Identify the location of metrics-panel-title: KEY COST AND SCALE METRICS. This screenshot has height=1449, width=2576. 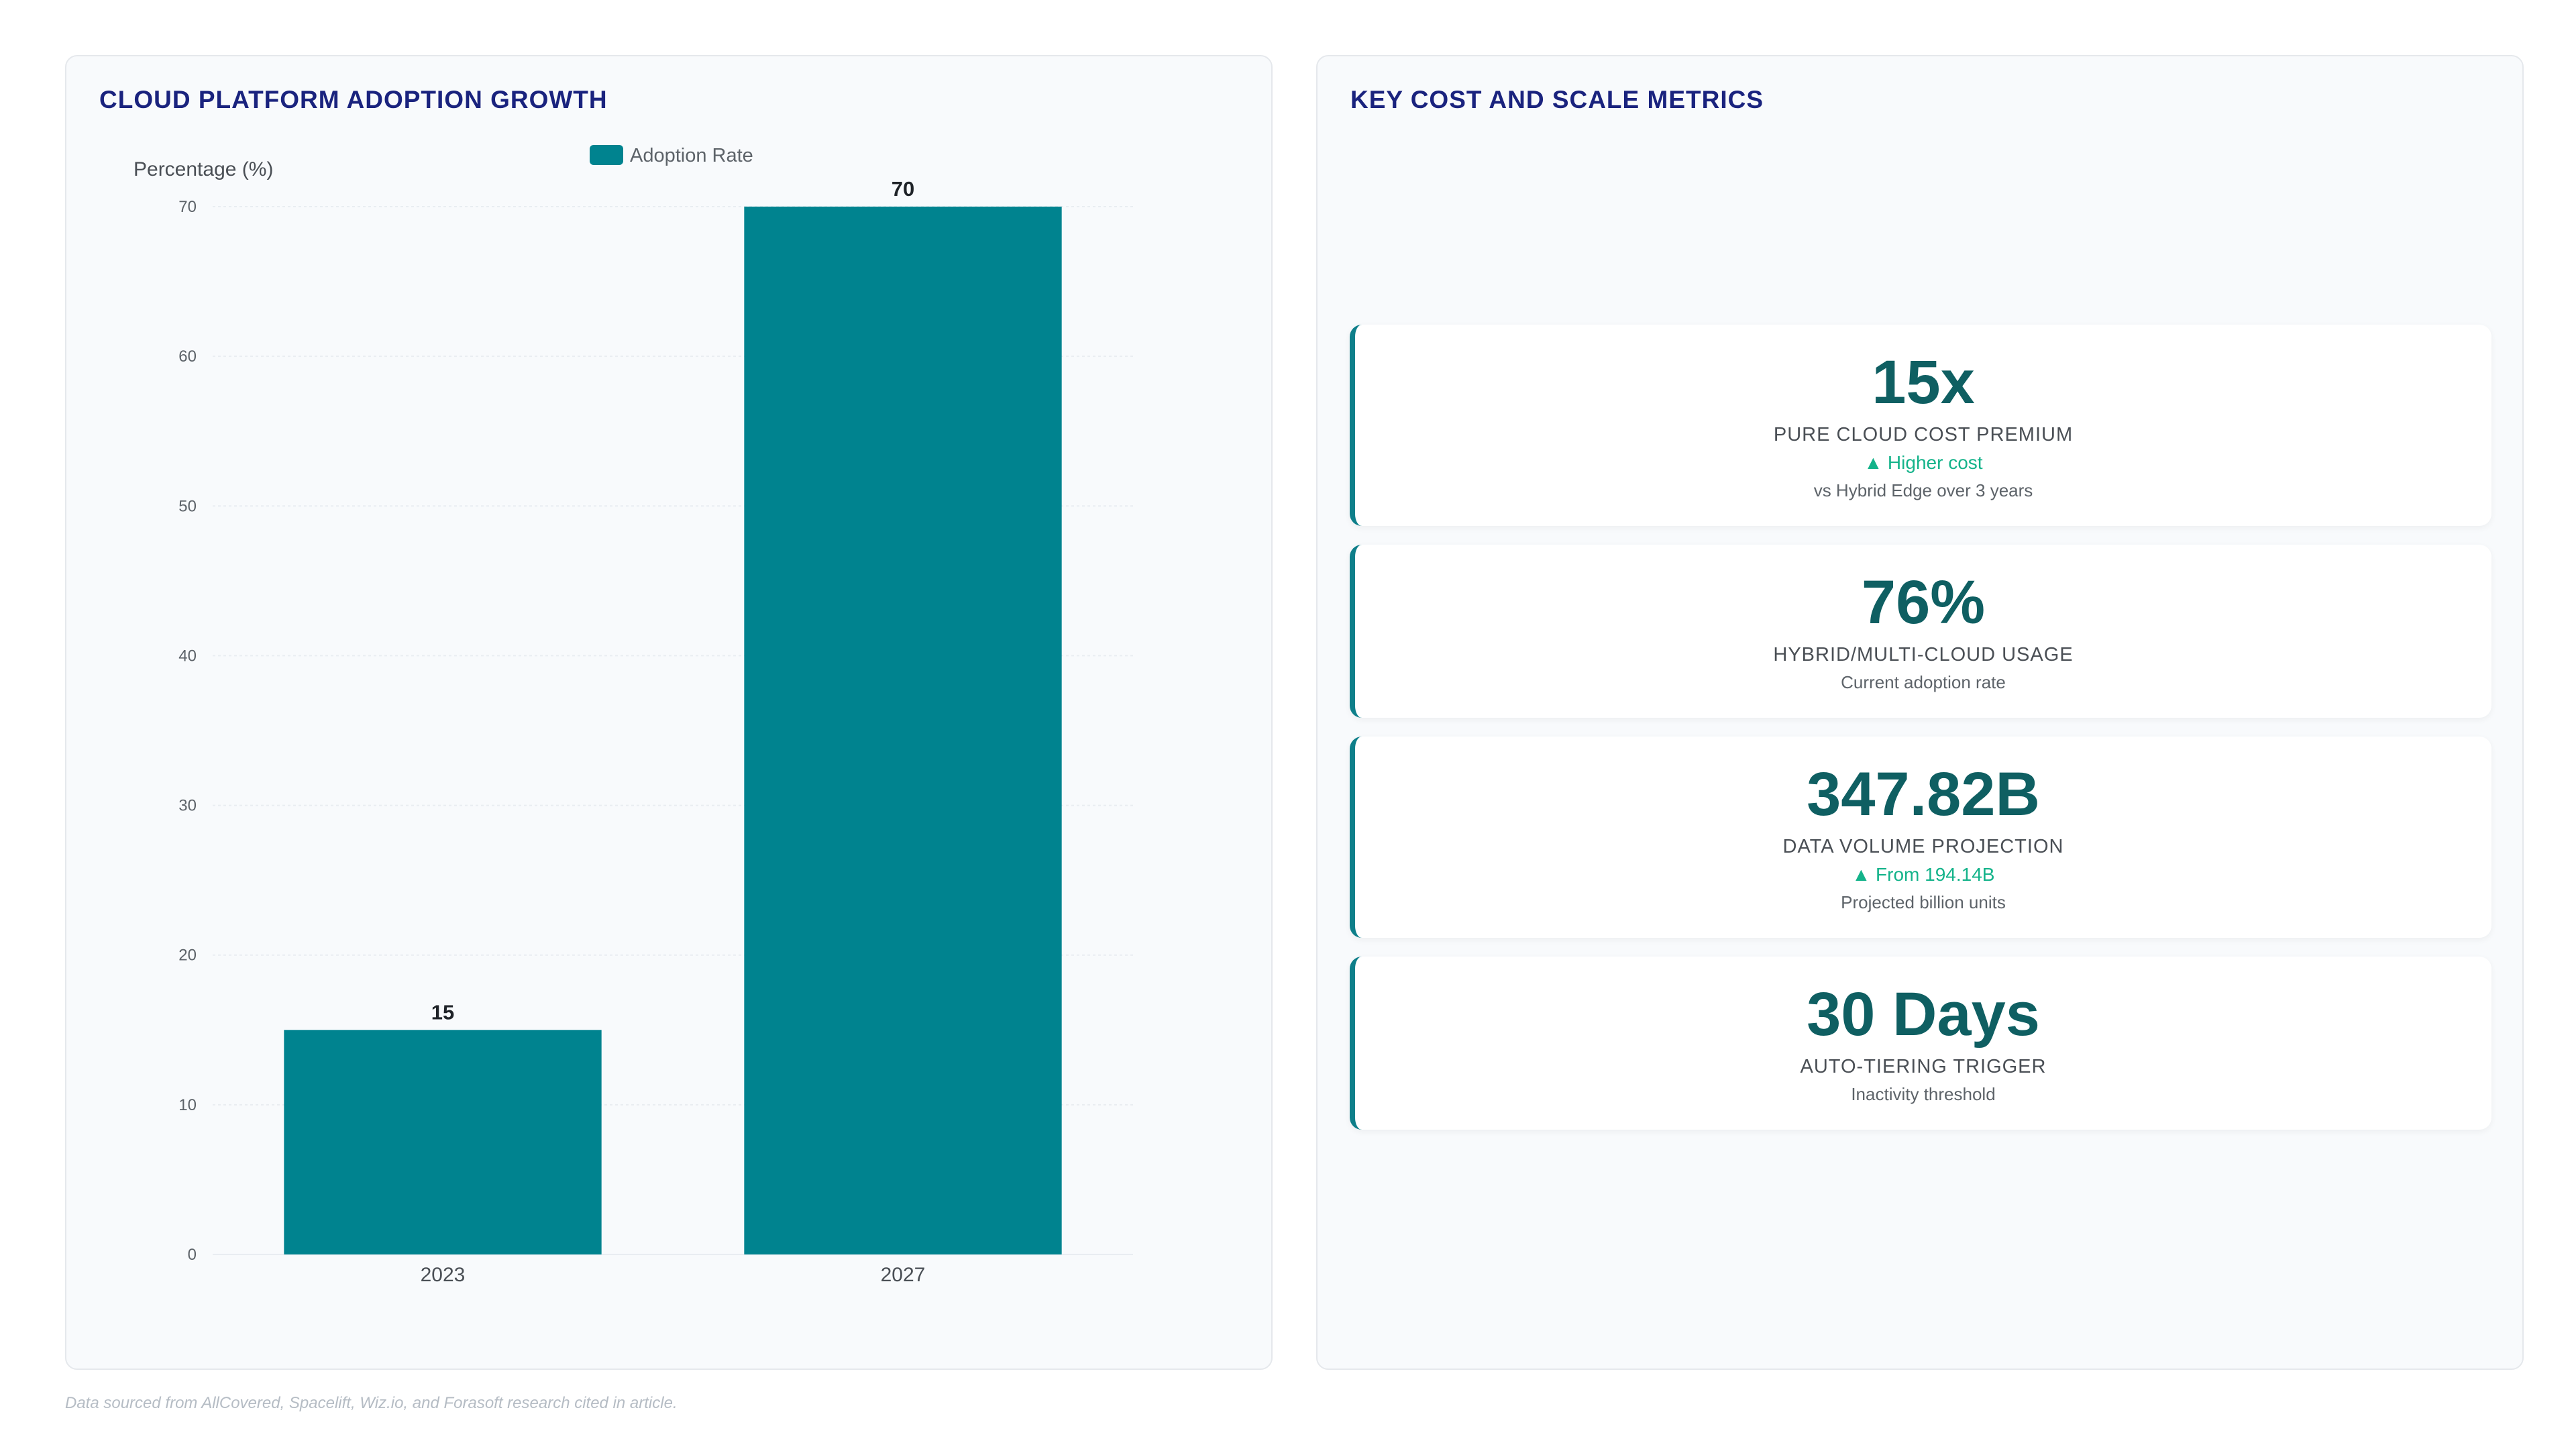
(1557, 99).